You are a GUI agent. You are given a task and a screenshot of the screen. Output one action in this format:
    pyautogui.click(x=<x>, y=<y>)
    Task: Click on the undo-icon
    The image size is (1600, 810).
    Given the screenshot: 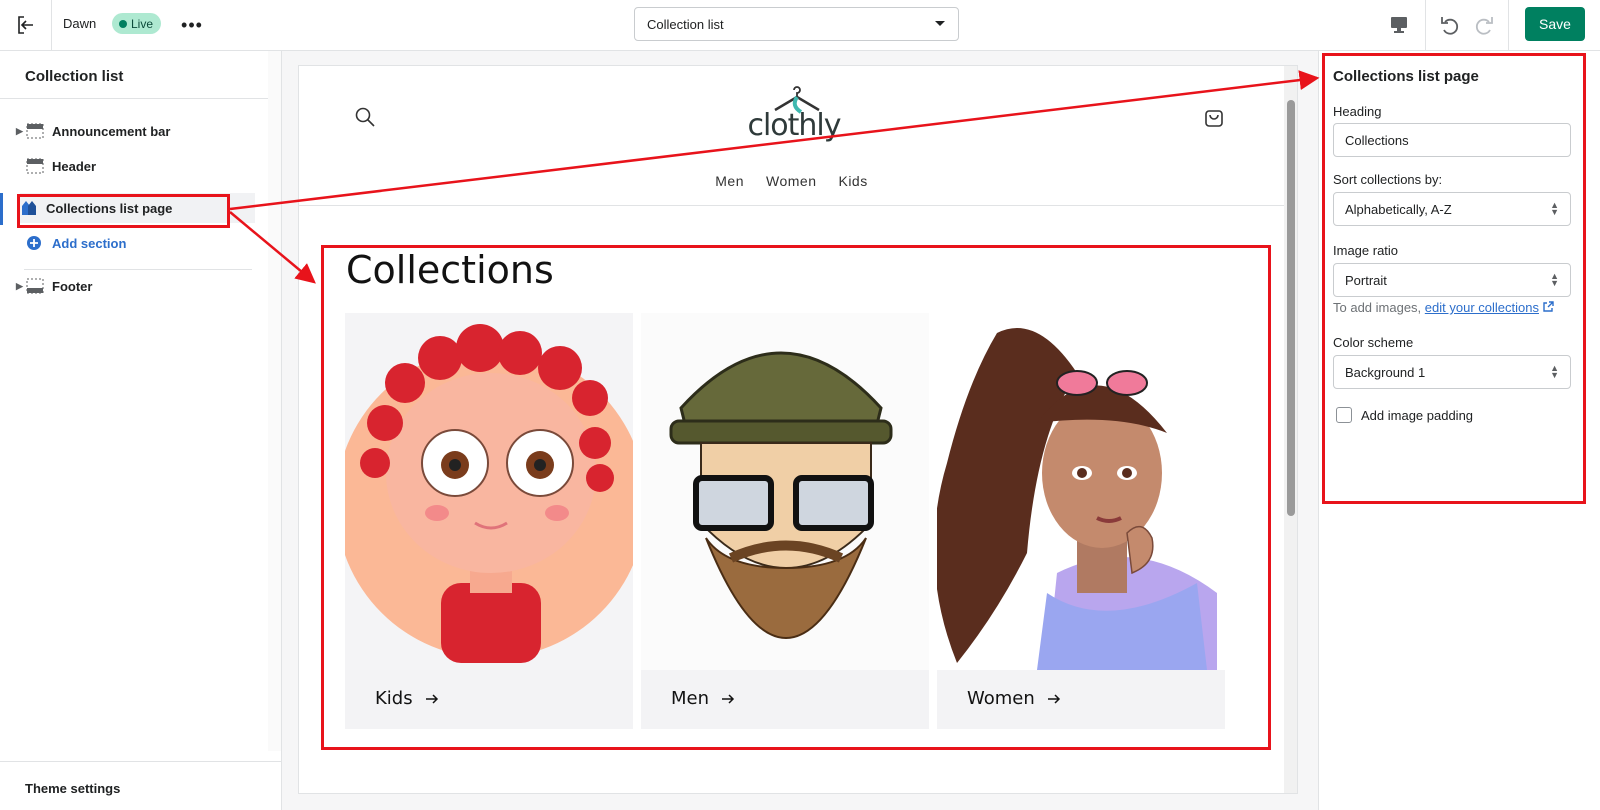 What is the action you would take?
    pyautogui.click(x=1450, y=26)
    